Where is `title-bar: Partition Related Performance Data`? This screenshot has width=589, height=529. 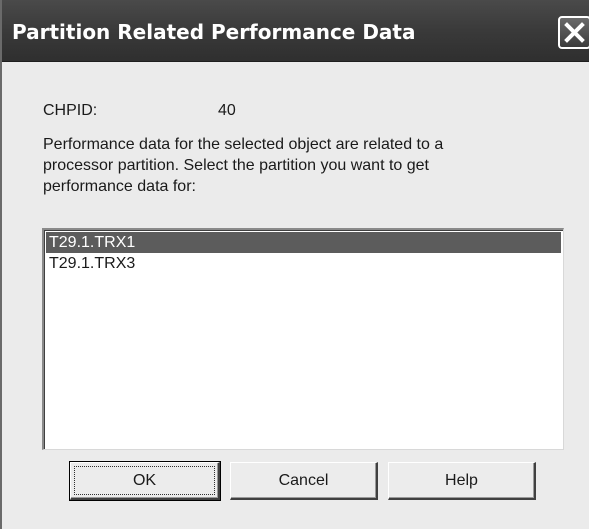 title-bar: Partition Related Performance Data is located at coordinates (295, 31).